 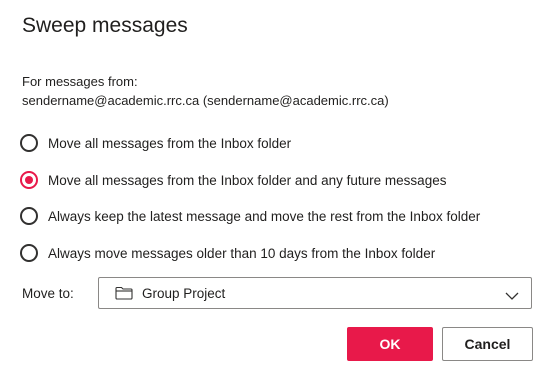 What do you see at coordinates (184, 293) in the screenshot?
I see `move-to-value: Group Project` at bounding box center [184, 293].